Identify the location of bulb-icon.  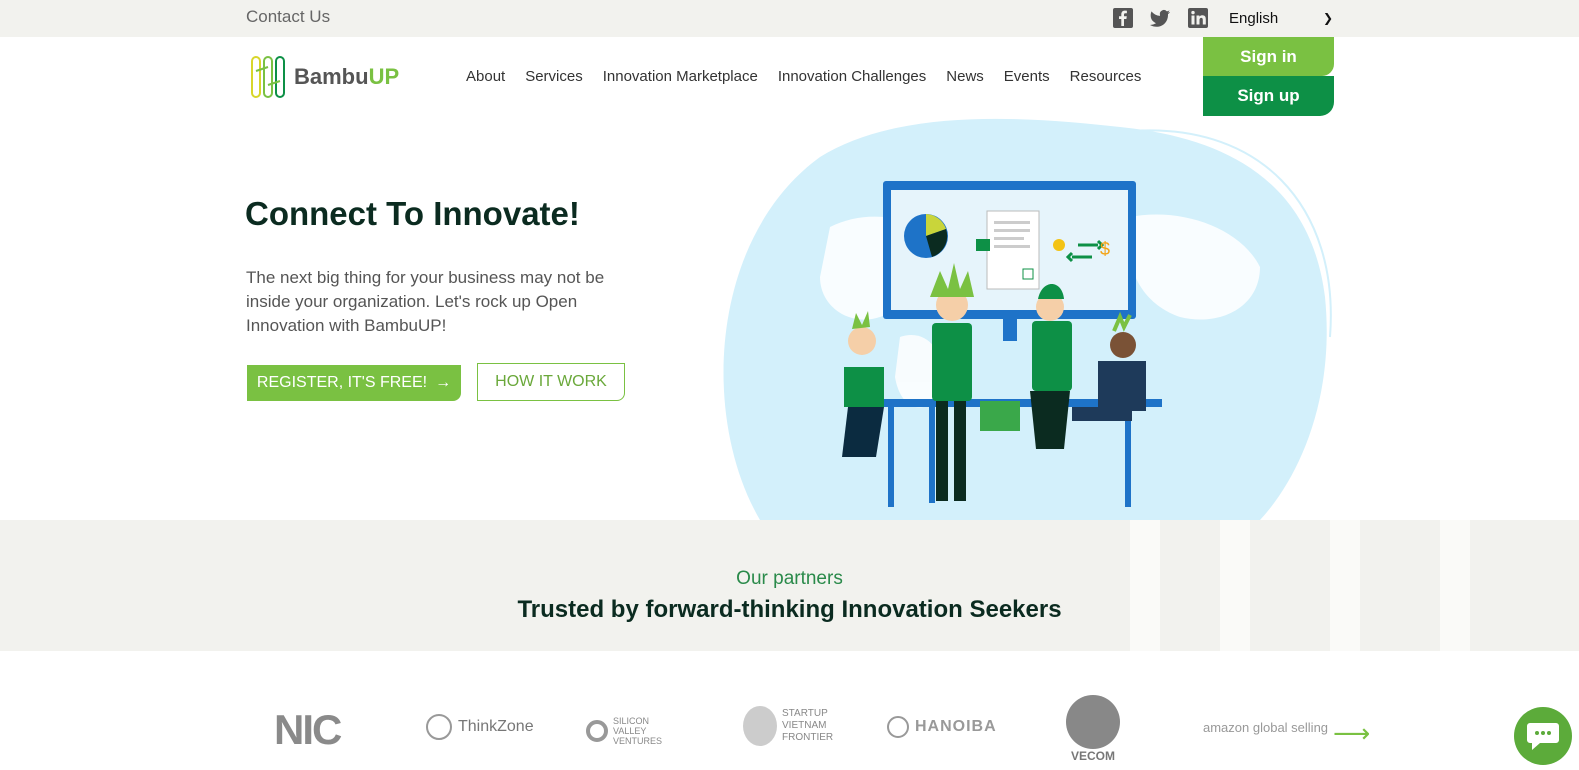
(439, 727).